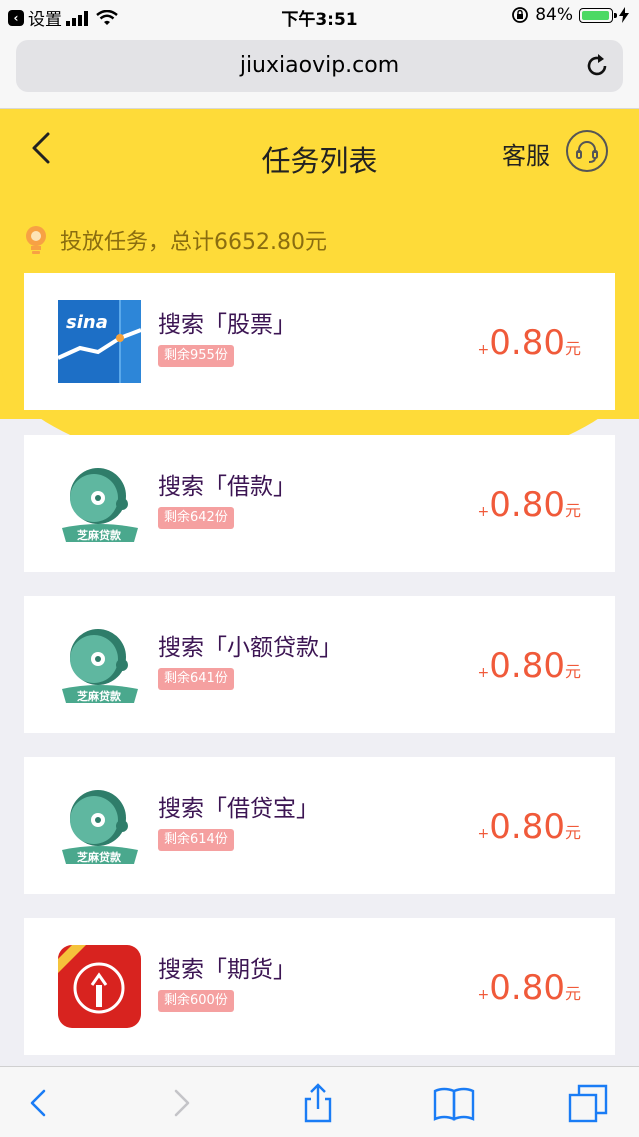 The image size is (639, 1137). I want to click on browser-toolbar, so click(319, 1101).